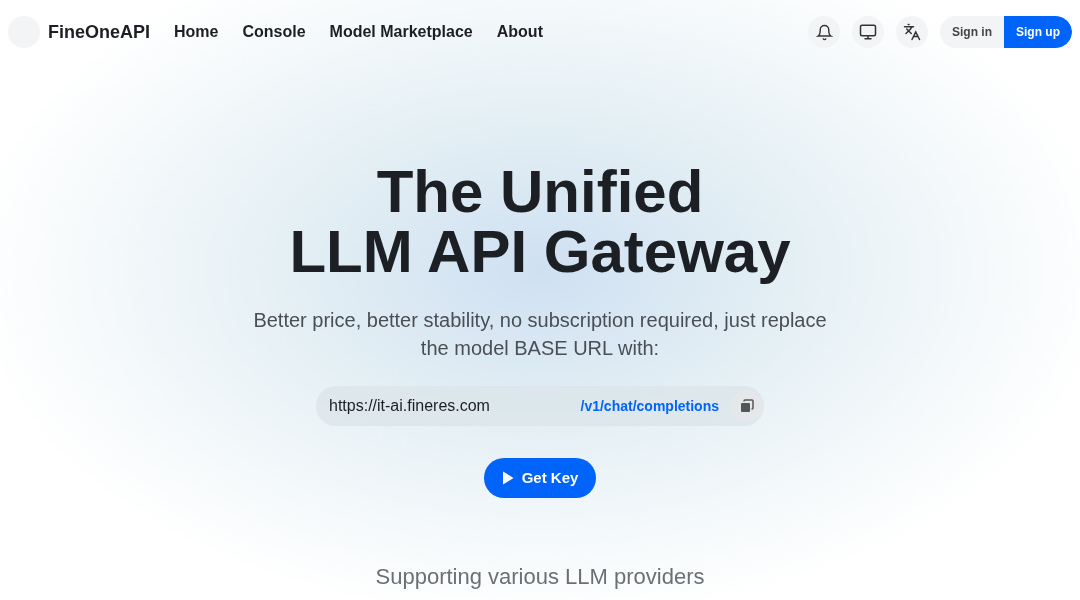 The image size is (1080, 600). Describe the element at coordinates (540, 406) in the screenshot. I see `base-url-field: https://it-ai.fineres.com /v1/chat/completions` at that location.